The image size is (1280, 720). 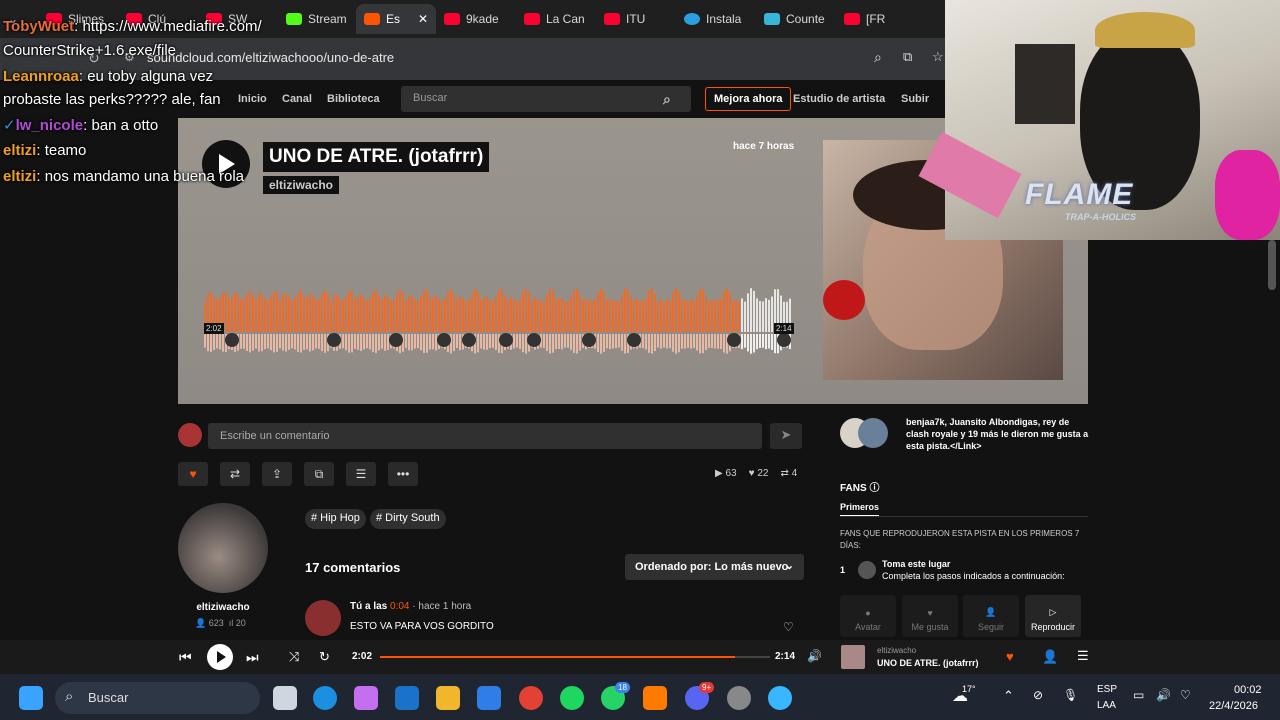 I want to click on tab-9: Instala, so click(x=716, y=19).